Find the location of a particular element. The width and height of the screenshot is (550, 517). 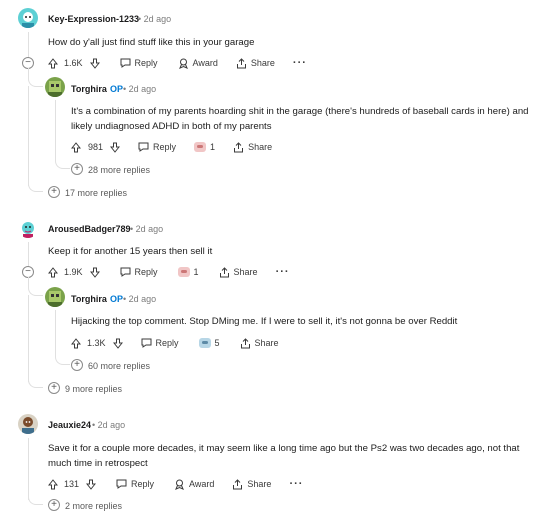

more-replies-link: 2 more replies is located at coordinates (93, 506).